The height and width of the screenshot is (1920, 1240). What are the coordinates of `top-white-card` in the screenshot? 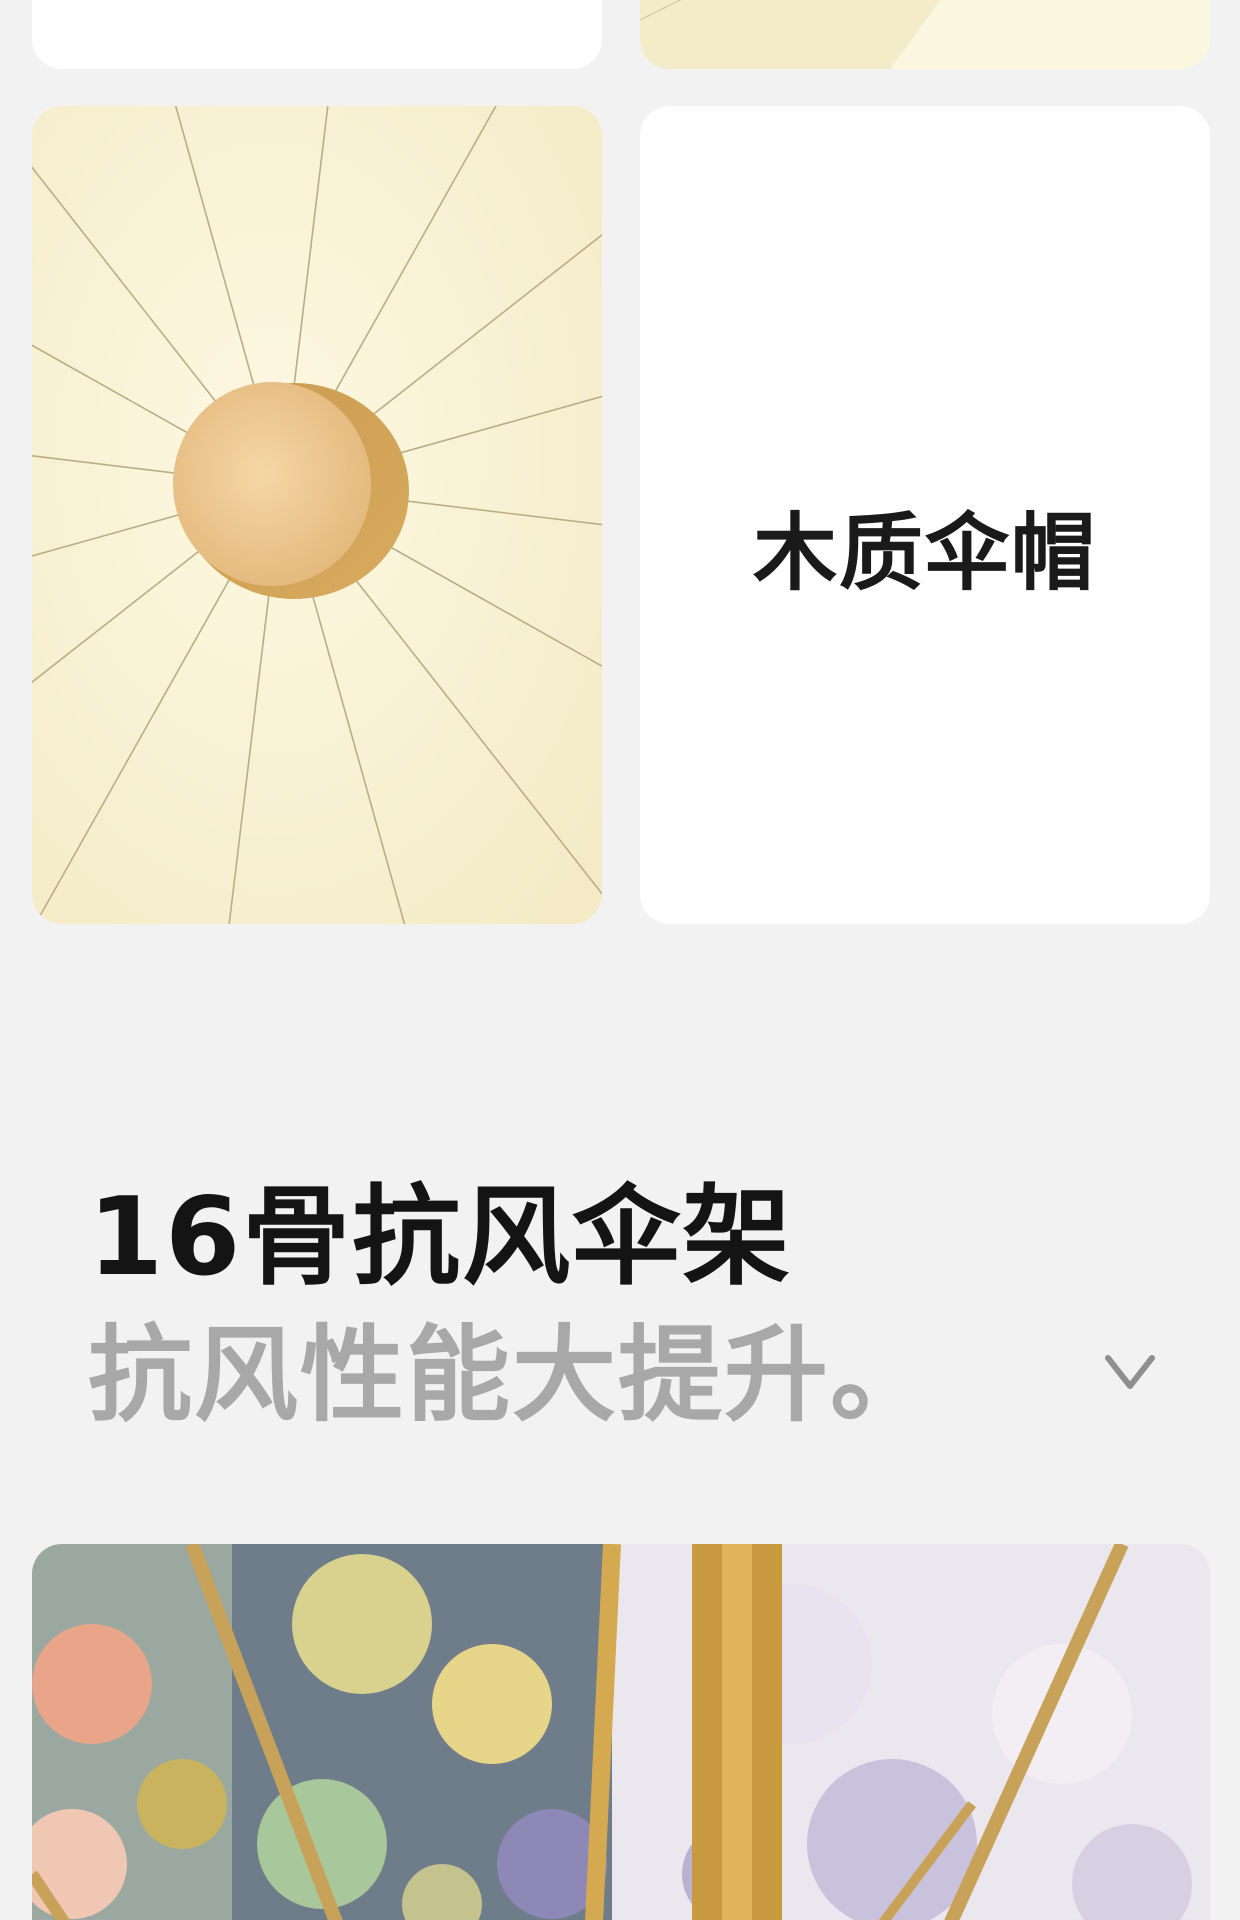 It's located at (317, 34).